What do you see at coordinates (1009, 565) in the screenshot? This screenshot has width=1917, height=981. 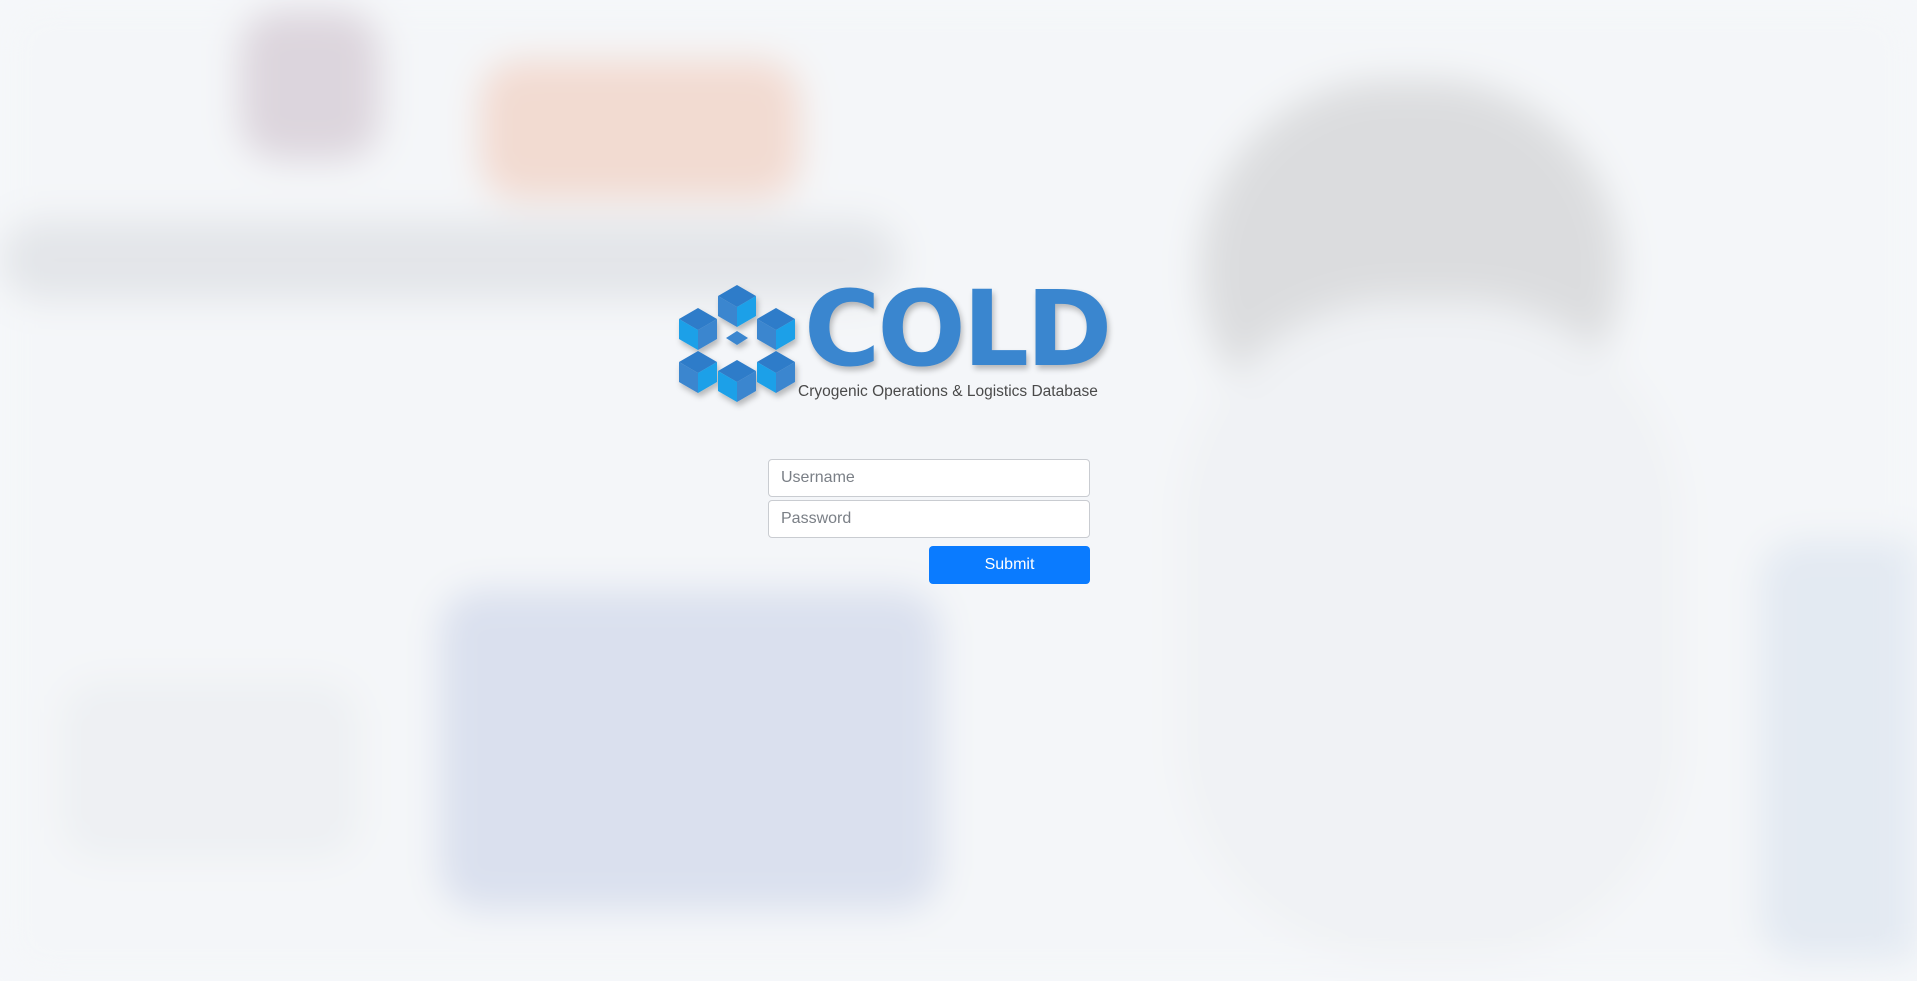 I see `submit-button: Submit` at bounding box center [1009, 565].